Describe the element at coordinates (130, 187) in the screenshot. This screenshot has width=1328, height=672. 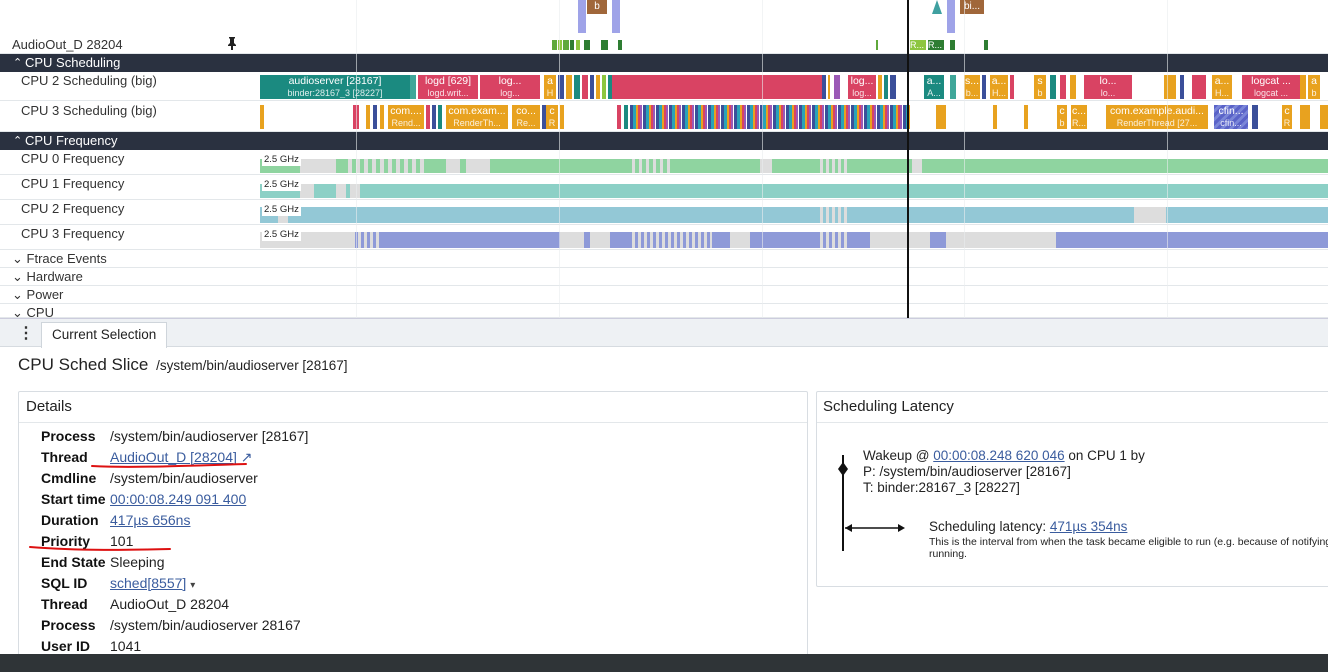
I see `cpu1-freq-label: CPU 1 Frequency` at that location.